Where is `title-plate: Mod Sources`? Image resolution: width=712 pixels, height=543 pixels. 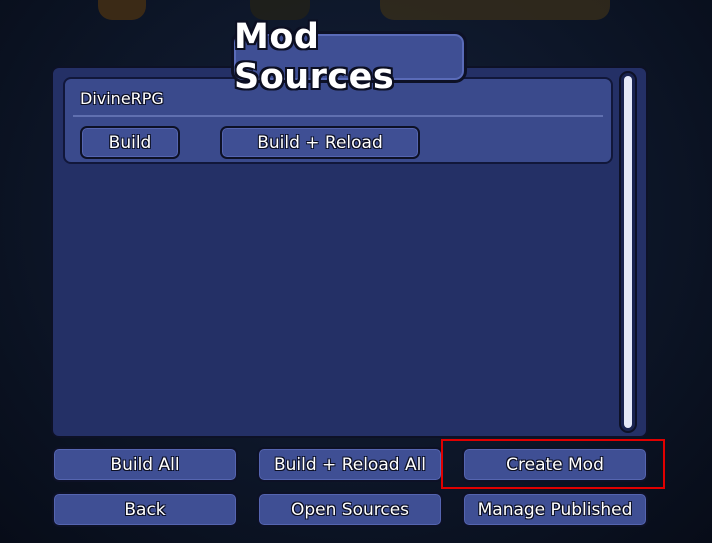 title-plate: Mod Sources is located at coordinates (349, 57).